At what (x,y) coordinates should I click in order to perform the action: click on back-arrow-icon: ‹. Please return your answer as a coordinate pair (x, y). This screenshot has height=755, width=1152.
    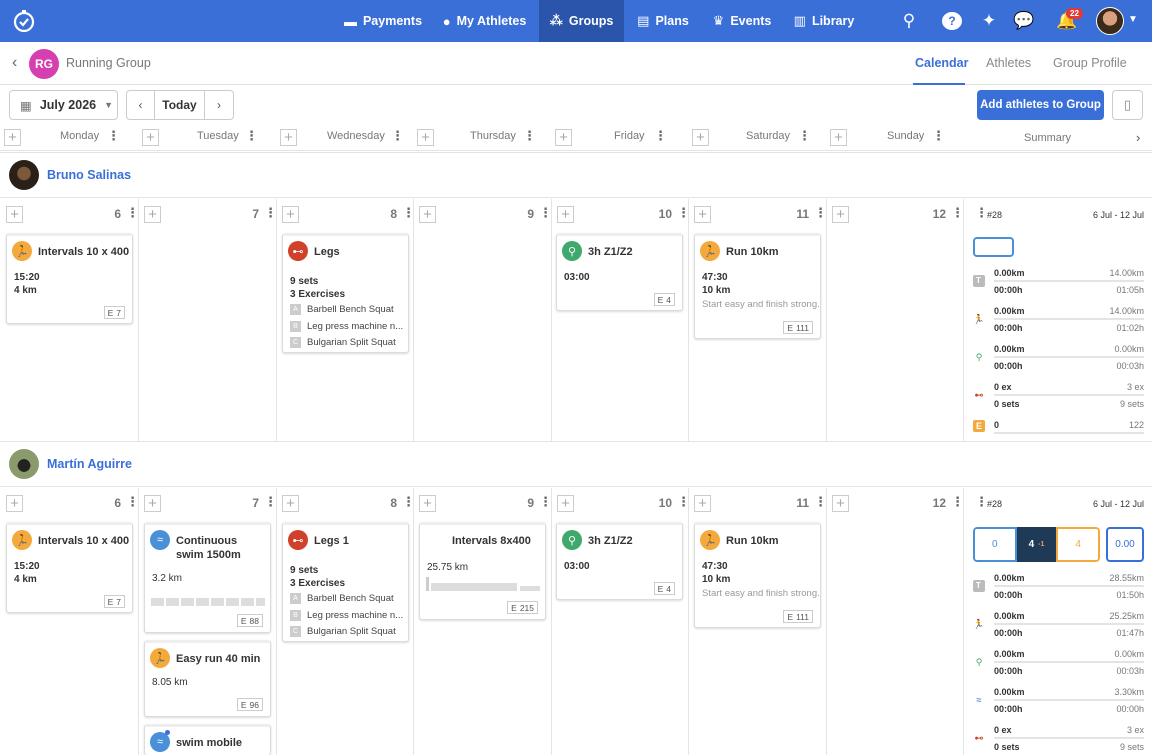
    Looking at the image, I should click on (14, 63).